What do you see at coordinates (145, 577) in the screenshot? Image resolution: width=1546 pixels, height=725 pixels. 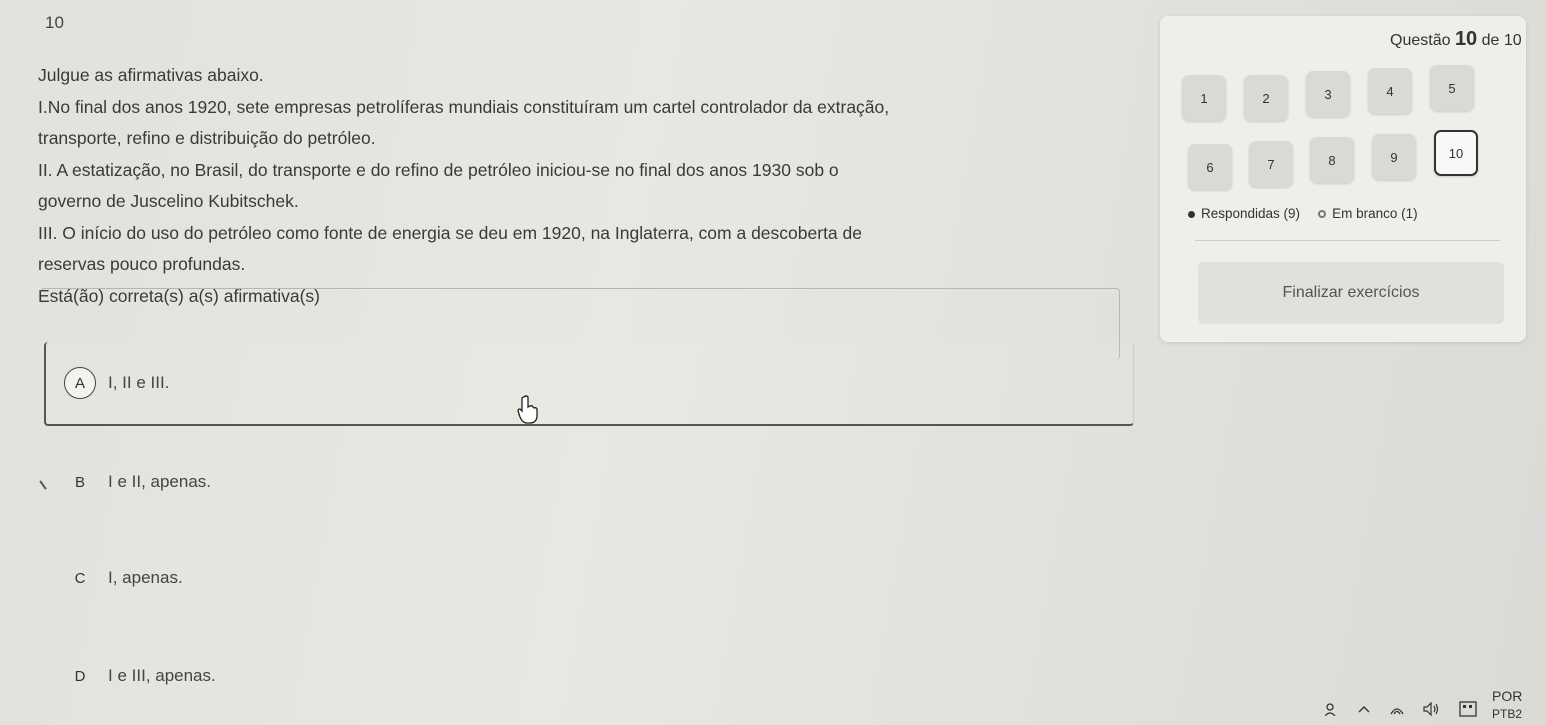 I see `option-text: I, apenas.` at bounding box center [145, 577].